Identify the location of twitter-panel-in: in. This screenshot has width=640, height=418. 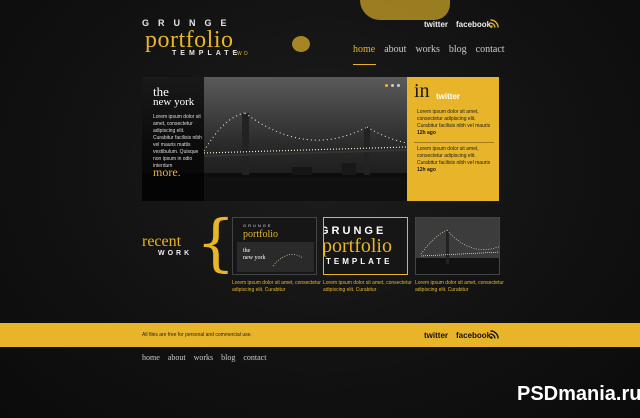
(422, 91).